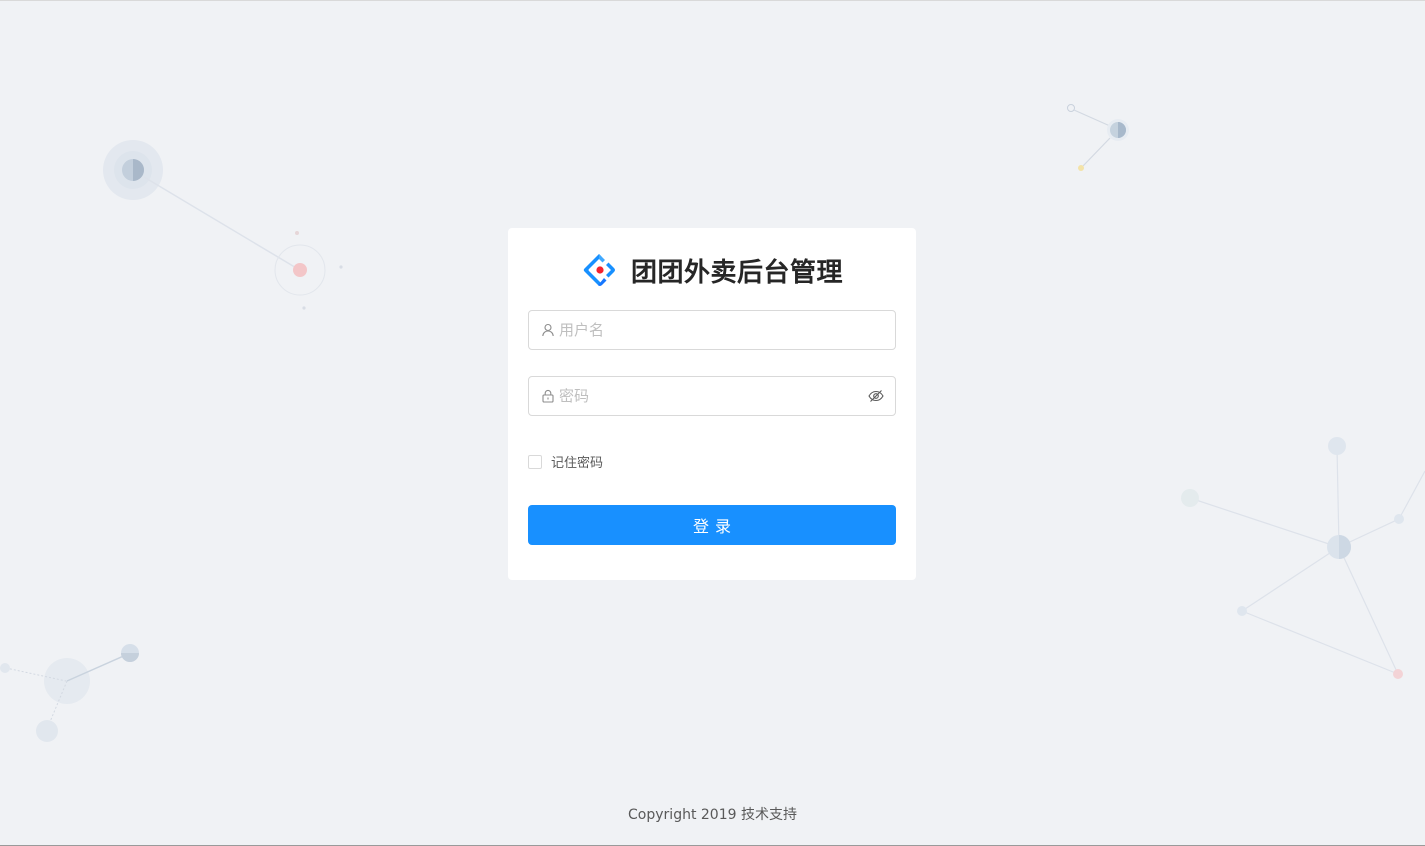 This screenshot has width=1425, height=846. I want to click on diamond-logo-icon, so click(599, 270).